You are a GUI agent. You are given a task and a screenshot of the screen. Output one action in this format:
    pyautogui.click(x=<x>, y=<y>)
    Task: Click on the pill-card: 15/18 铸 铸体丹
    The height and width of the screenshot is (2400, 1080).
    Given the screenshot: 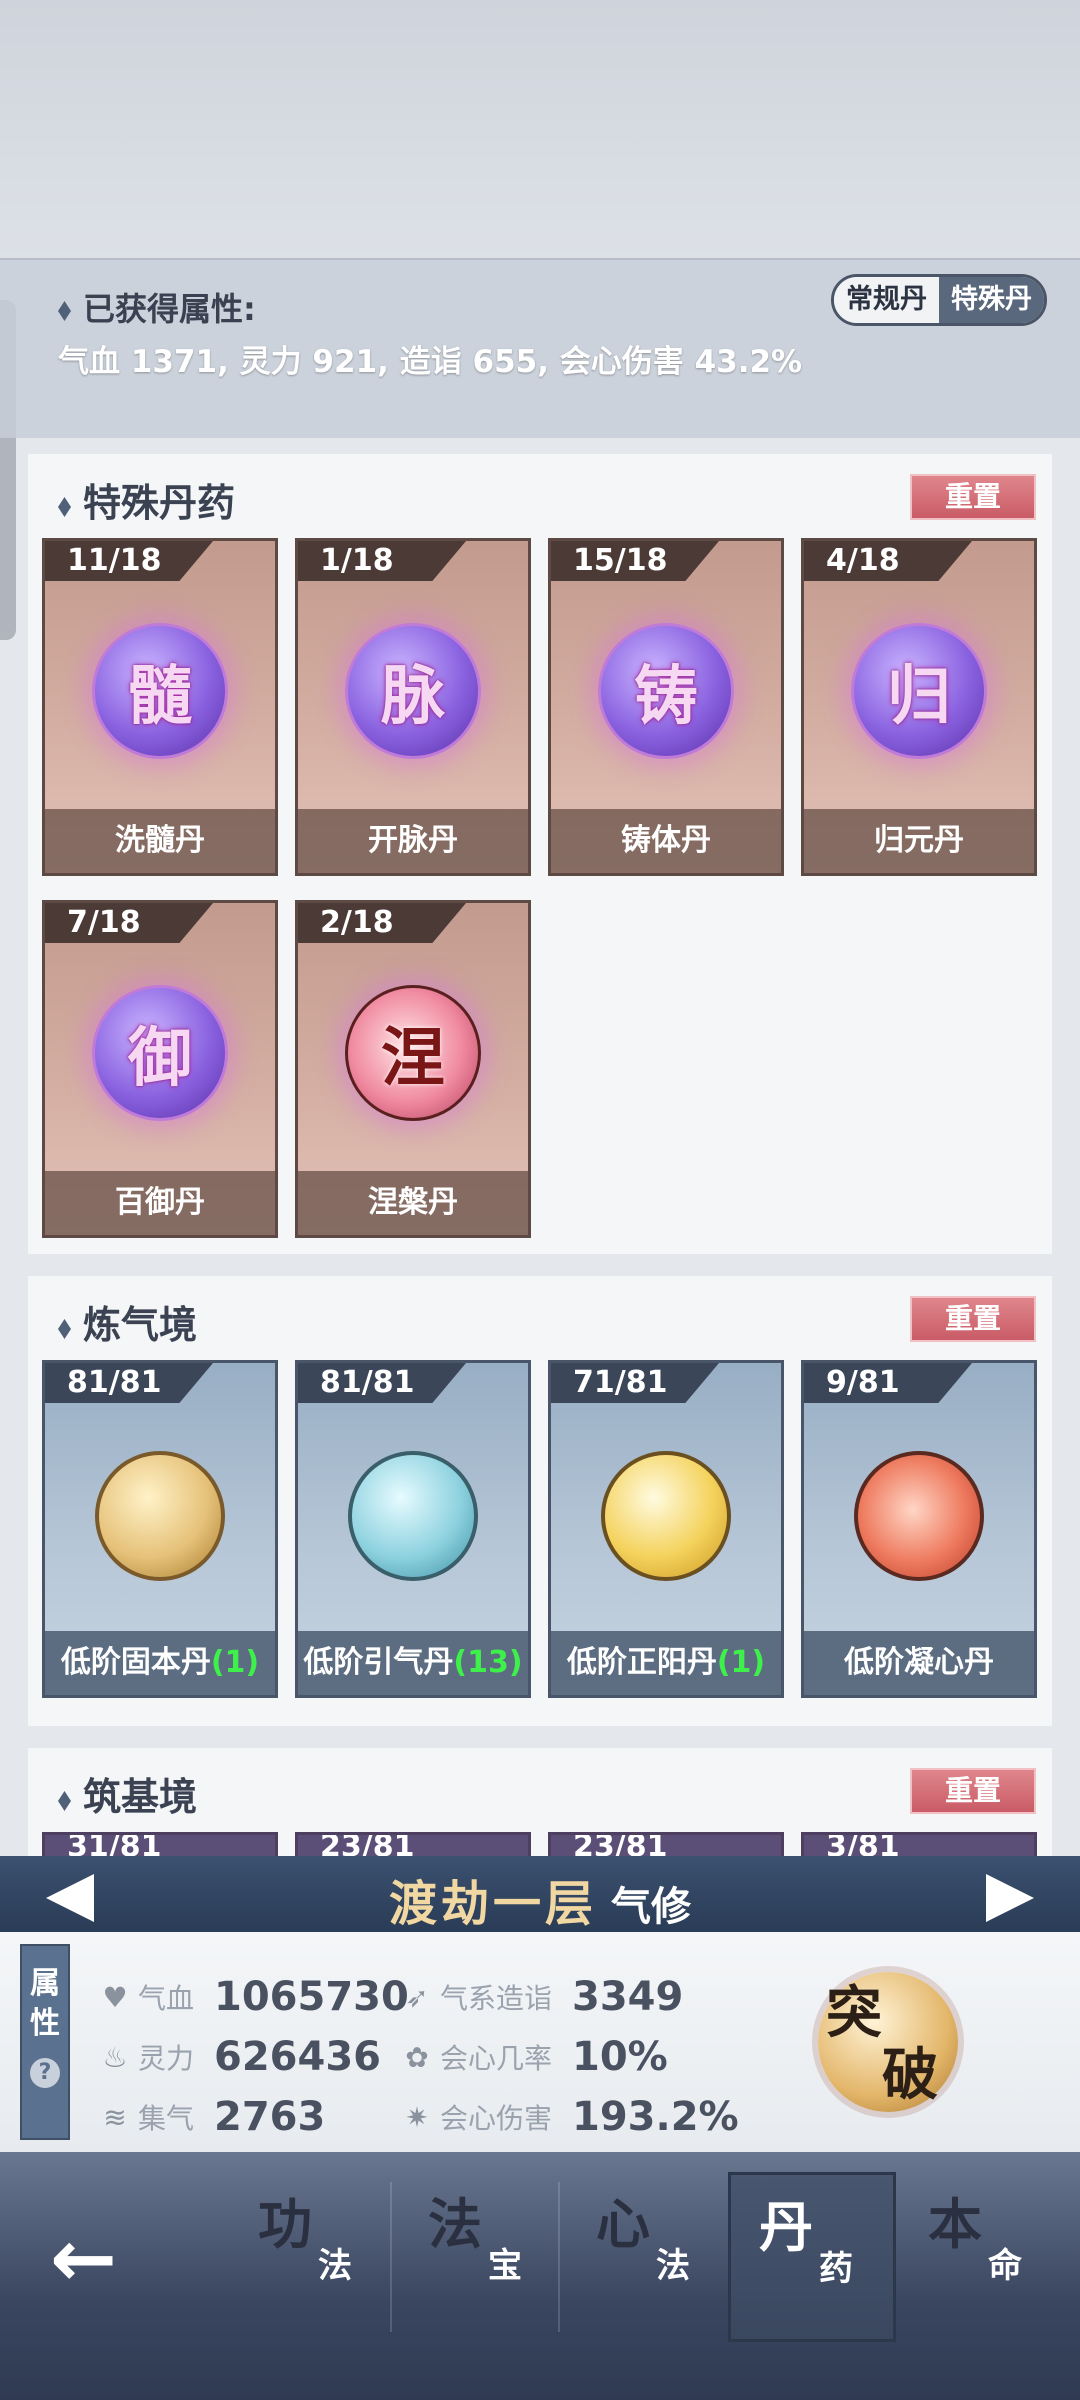 What is the action you would take?
    pyautogui.click(x=666, y=707)
    